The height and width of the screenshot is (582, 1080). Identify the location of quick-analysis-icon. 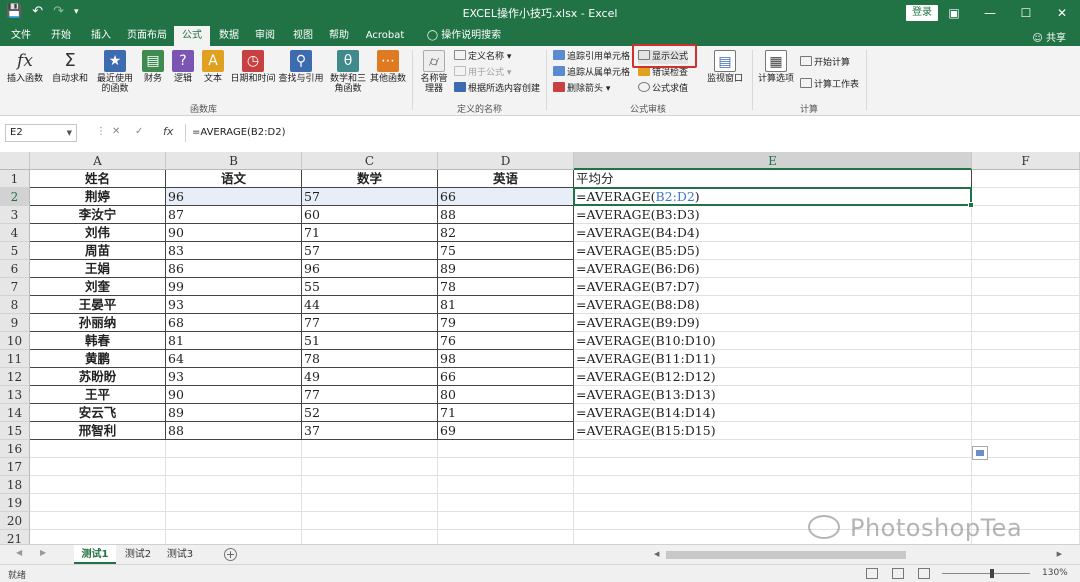
(980, 453).